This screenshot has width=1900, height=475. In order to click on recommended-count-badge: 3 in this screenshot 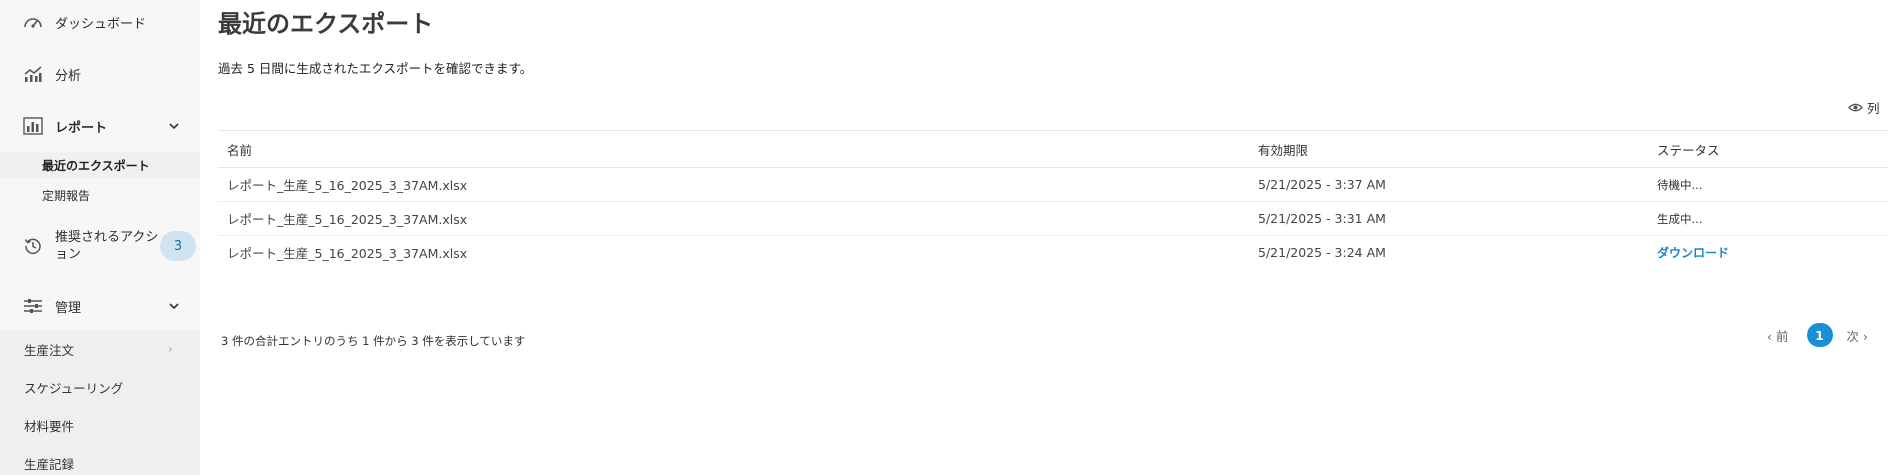, I will do `click(178, 246)`.